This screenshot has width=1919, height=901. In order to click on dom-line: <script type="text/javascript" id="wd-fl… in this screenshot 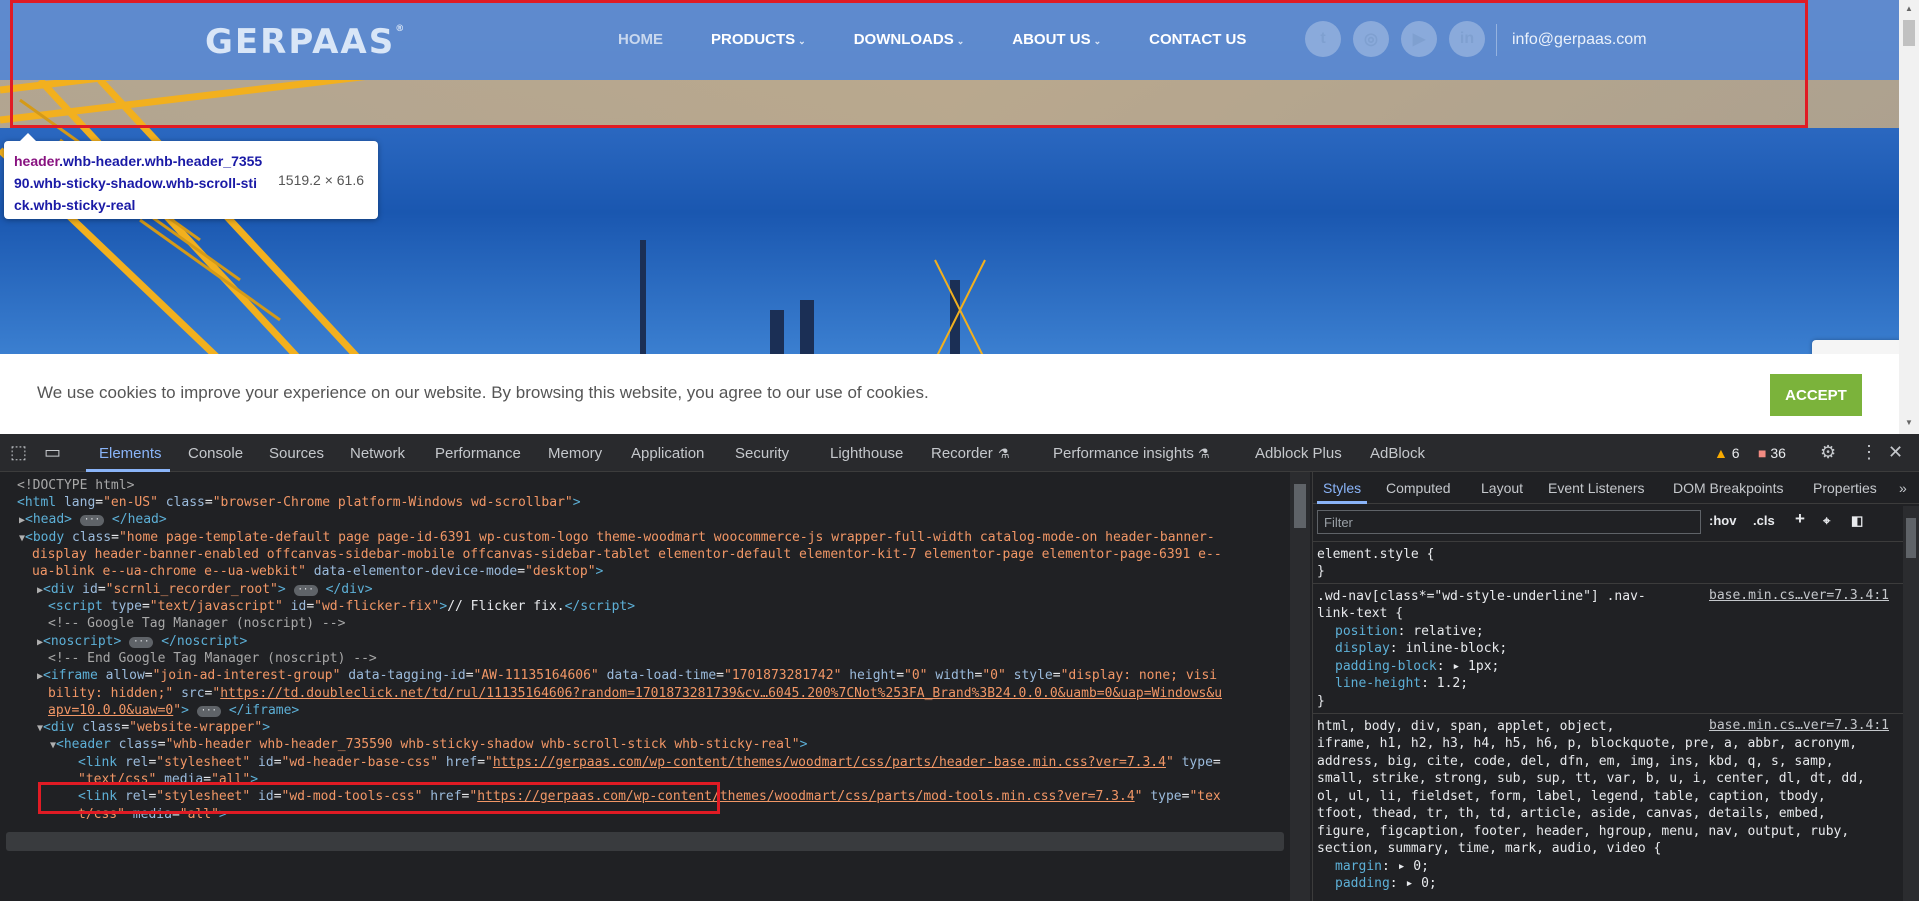, I will do `click(341, 606)`.